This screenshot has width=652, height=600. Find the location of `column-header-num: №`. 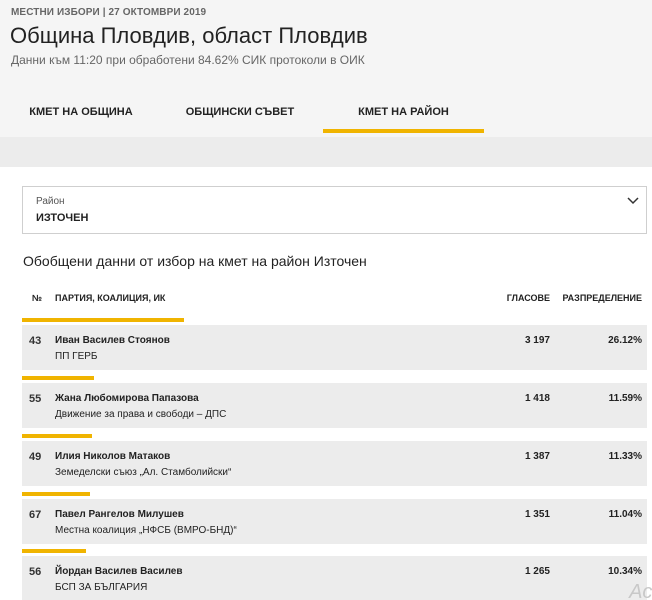

column-header-num: № is located at coordinates (37, 298).